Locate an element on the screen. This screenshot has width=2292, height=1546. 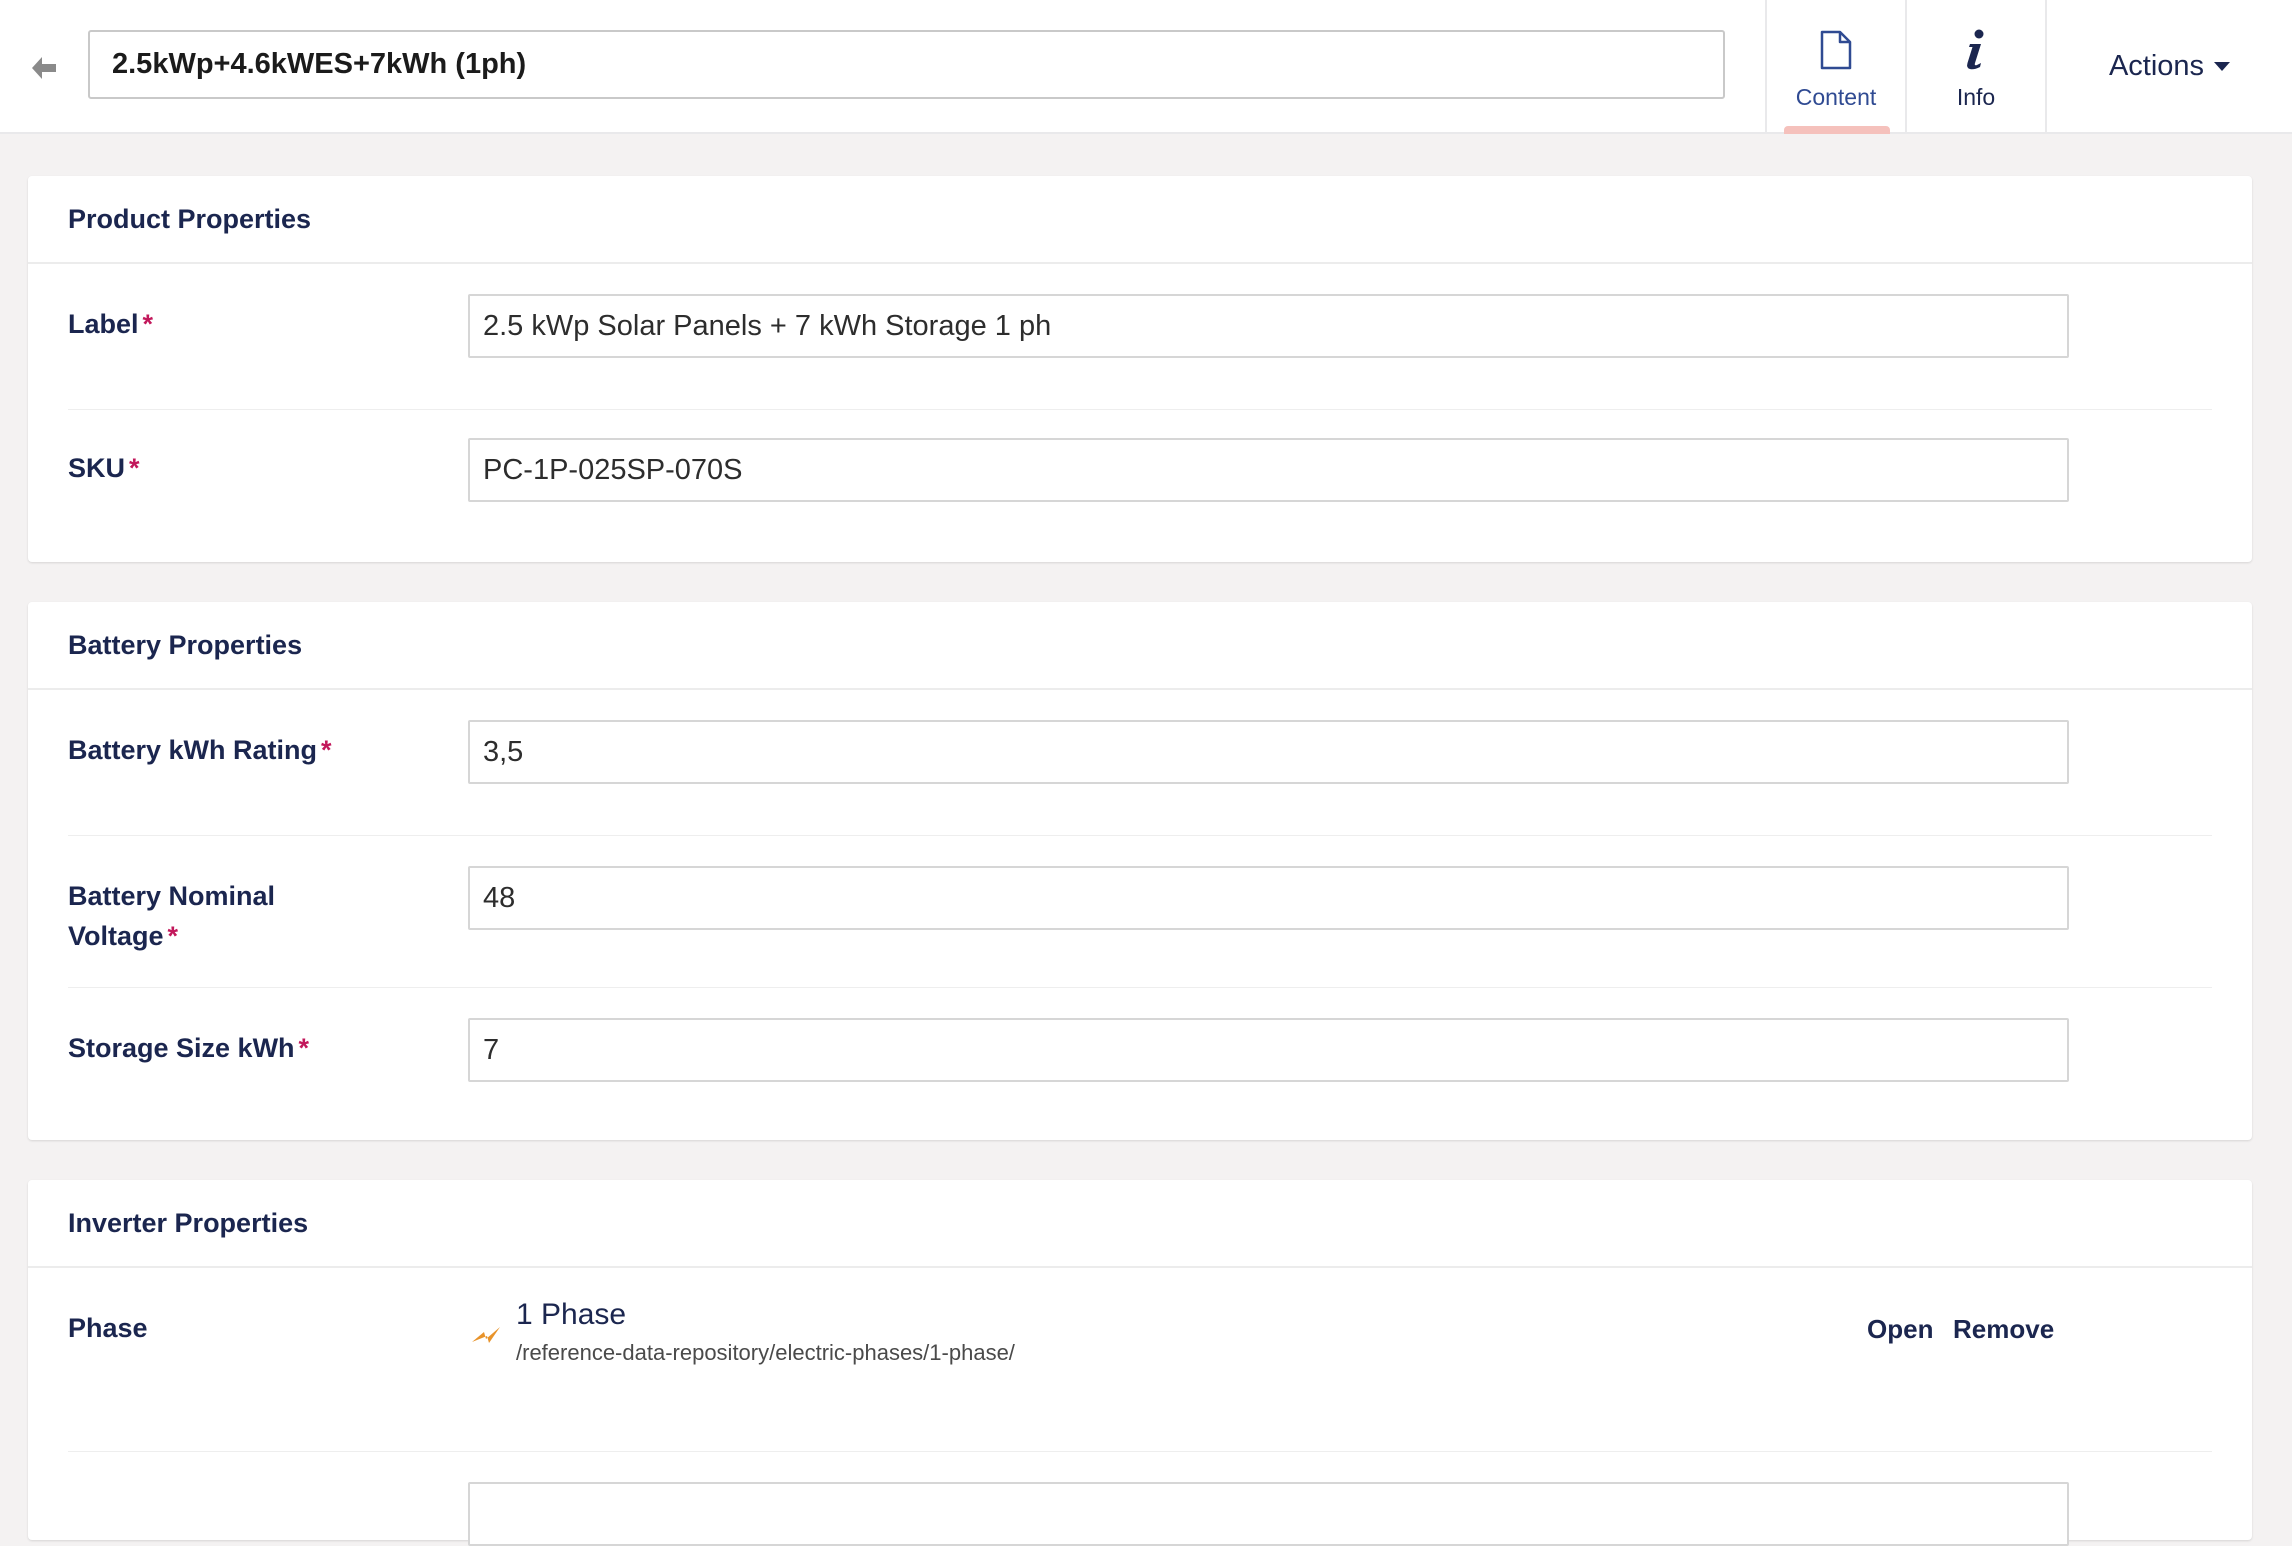
lightning-icon is located at coordinates (486, 1335).